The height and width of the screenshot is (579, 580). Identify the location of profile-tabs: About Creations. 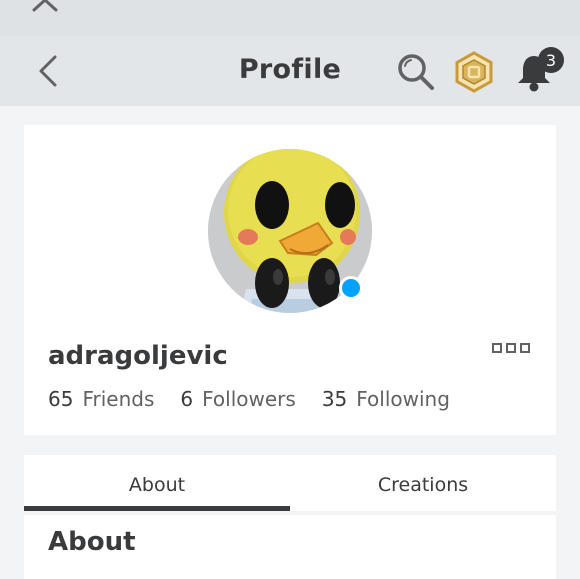
(290, 483).